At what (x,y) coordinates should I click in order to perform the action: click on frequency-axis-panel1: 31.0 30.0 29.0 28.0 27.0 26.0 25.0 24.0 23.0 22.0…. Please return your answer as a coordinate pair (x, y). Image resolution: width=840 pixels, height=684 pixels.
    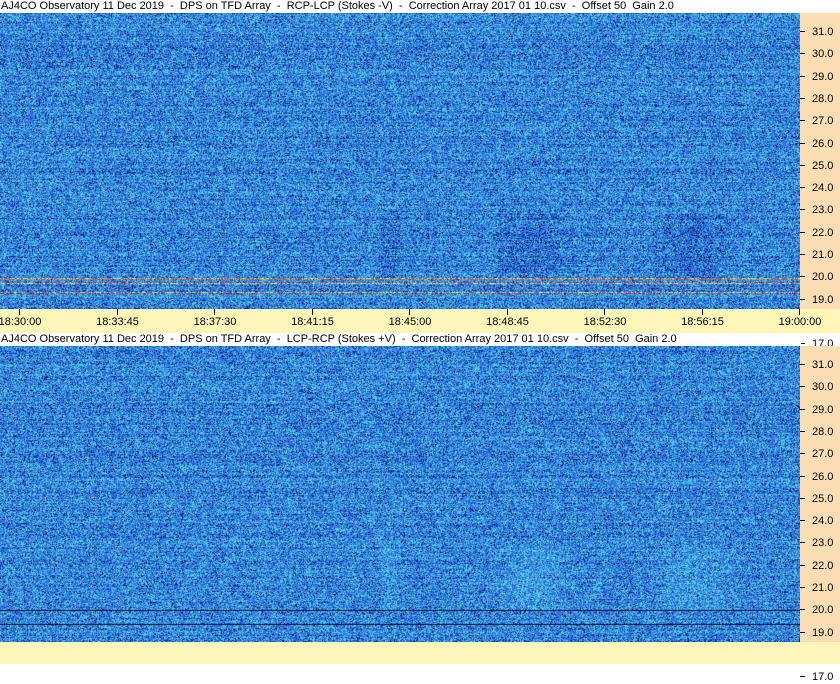
    Looking at the image, I should click on (820, 181).